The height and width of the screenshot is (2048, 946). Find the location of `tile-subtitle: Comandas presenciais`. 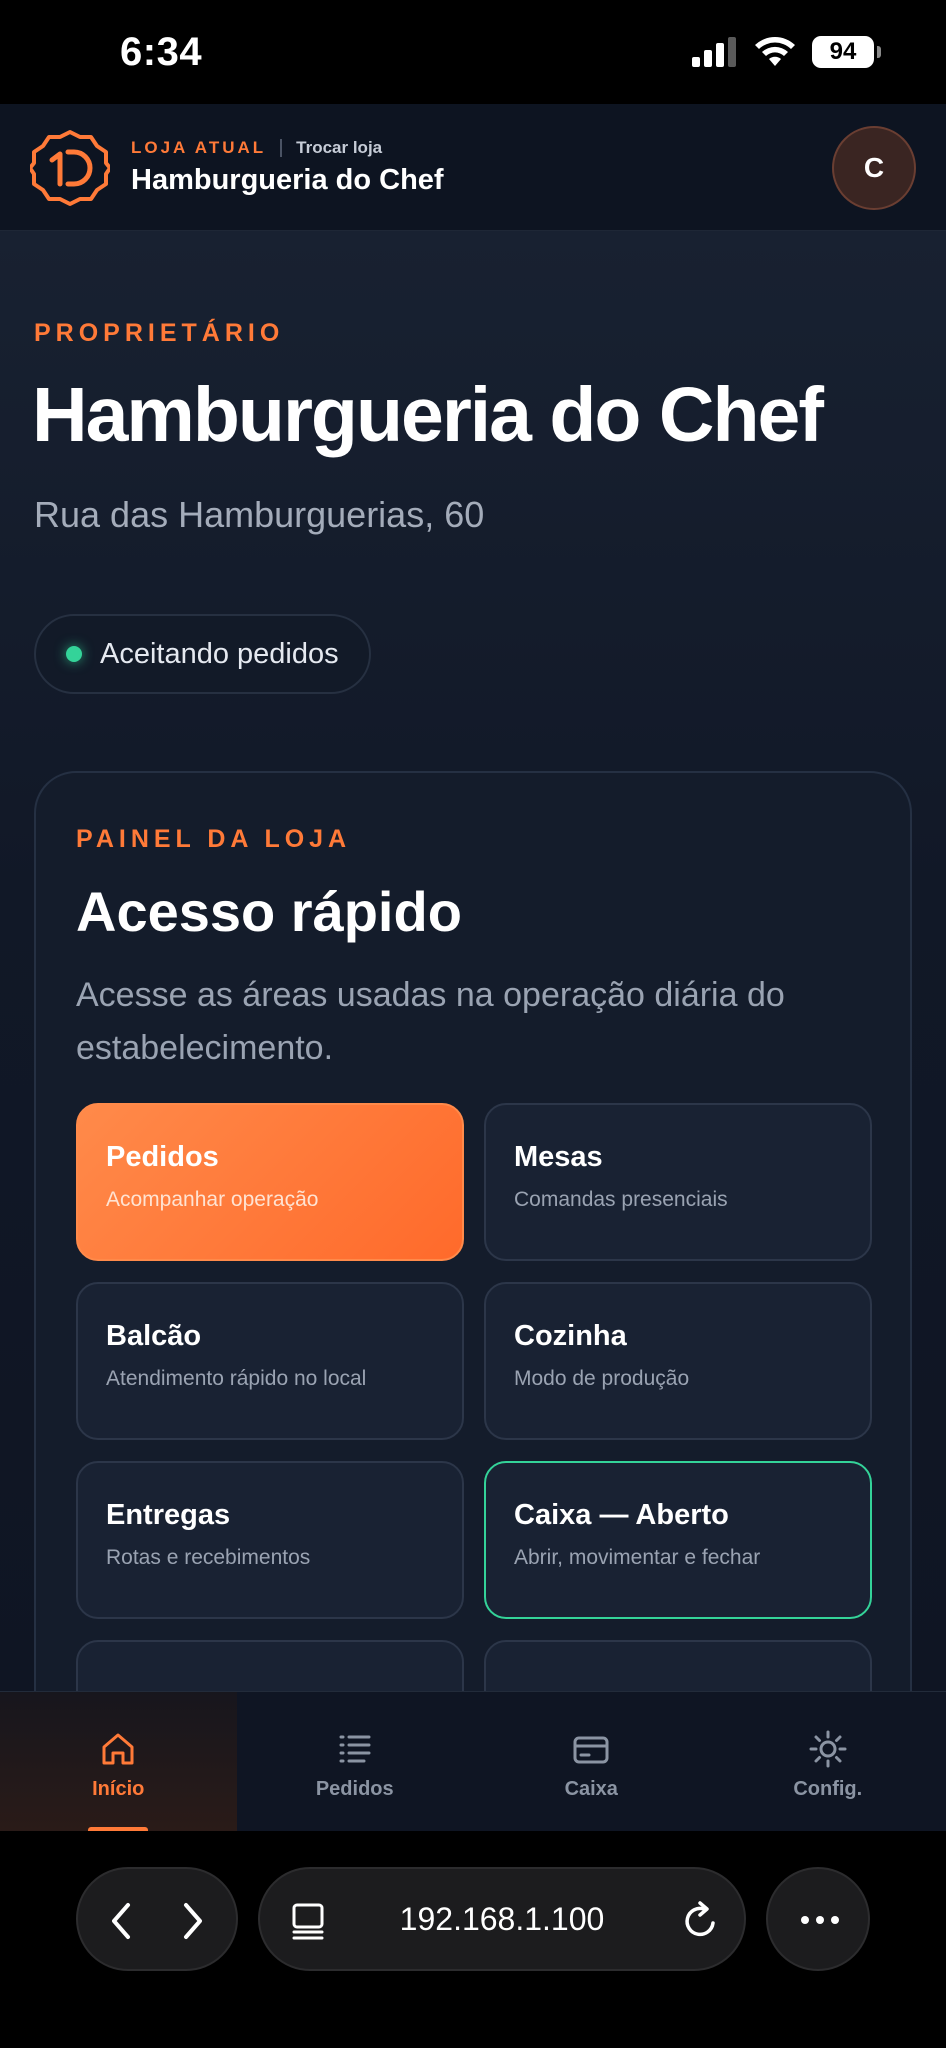

tile-subtitle: Comandas presenciais is located at coordinates (621, 1199).